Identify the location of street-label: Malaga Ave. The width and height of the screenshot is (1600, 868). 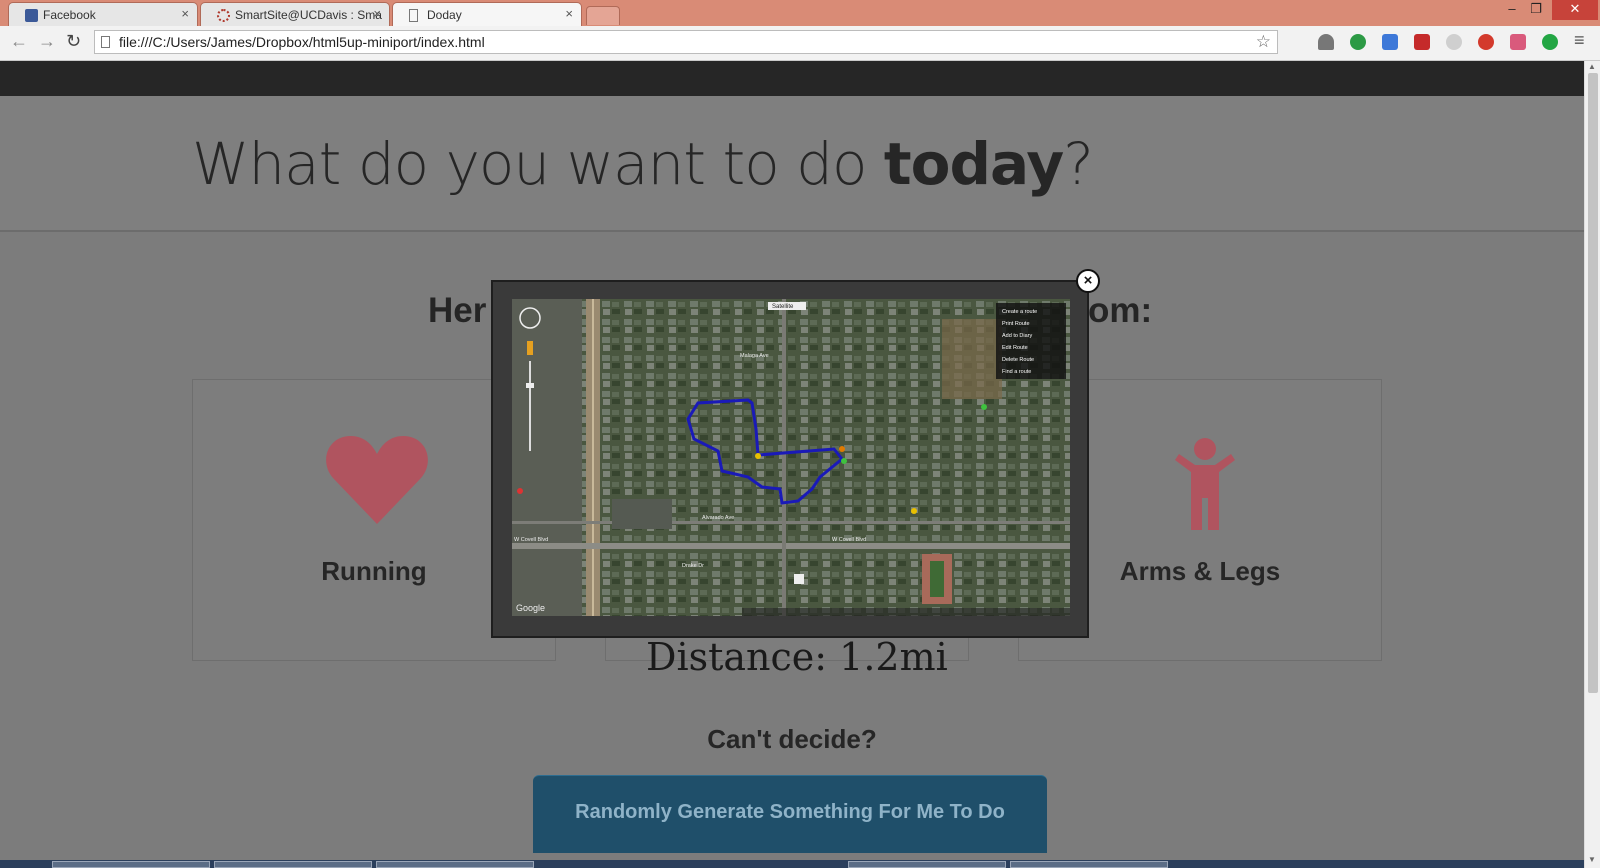
(754, 356).